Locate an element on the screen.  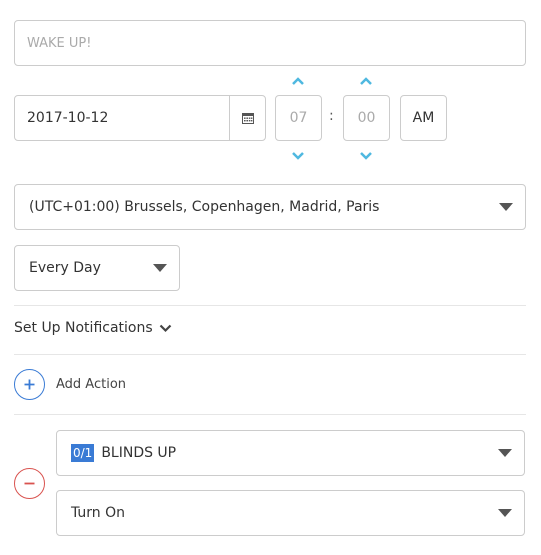
hour-value: 07 is located at coordinates (298, 118).